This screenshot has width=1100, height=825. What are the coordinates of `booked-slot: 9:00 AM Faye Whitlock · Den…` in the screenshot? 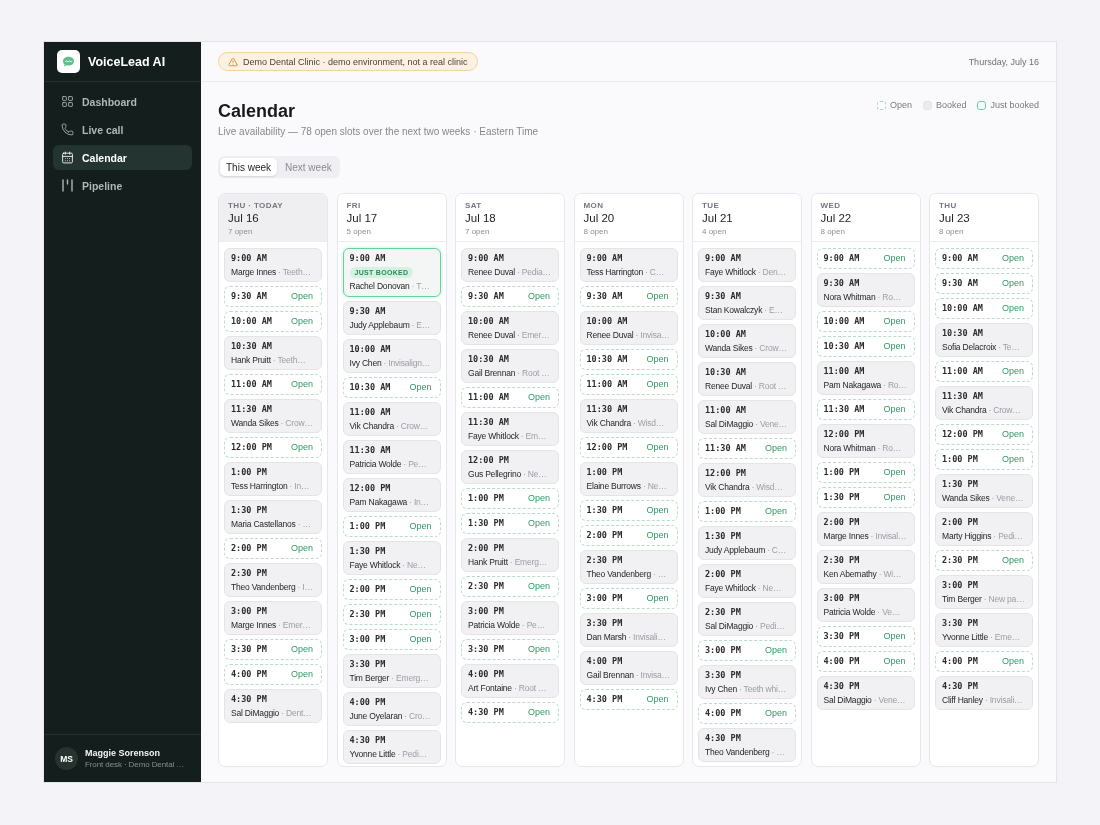 It's located at (747, 265).